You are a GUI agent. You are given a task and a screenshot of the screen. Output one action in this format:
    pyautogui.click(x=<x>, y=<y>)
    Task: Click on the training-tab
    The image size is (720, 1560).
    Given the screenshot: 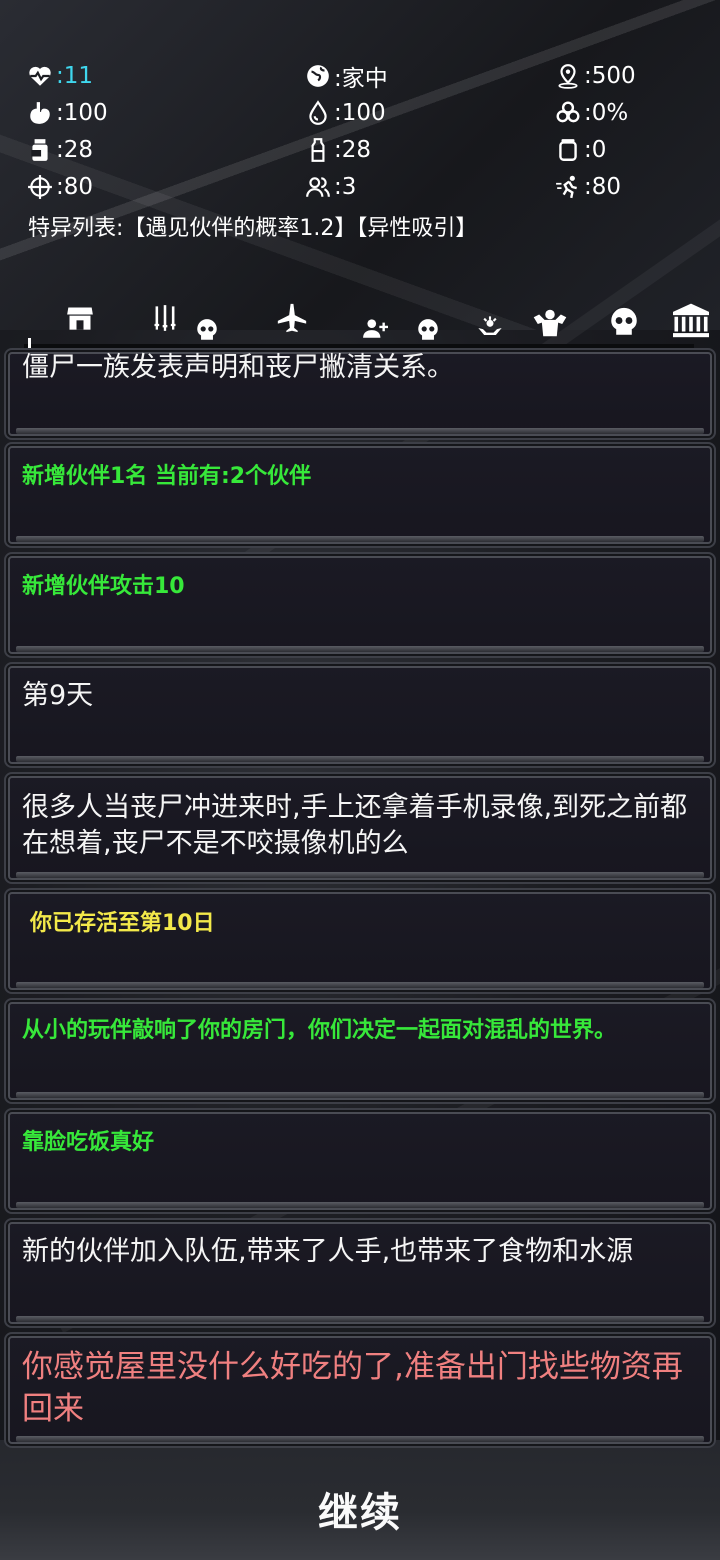 What is the action you would take?
    pyautogui.click(x=550, y=324)
    